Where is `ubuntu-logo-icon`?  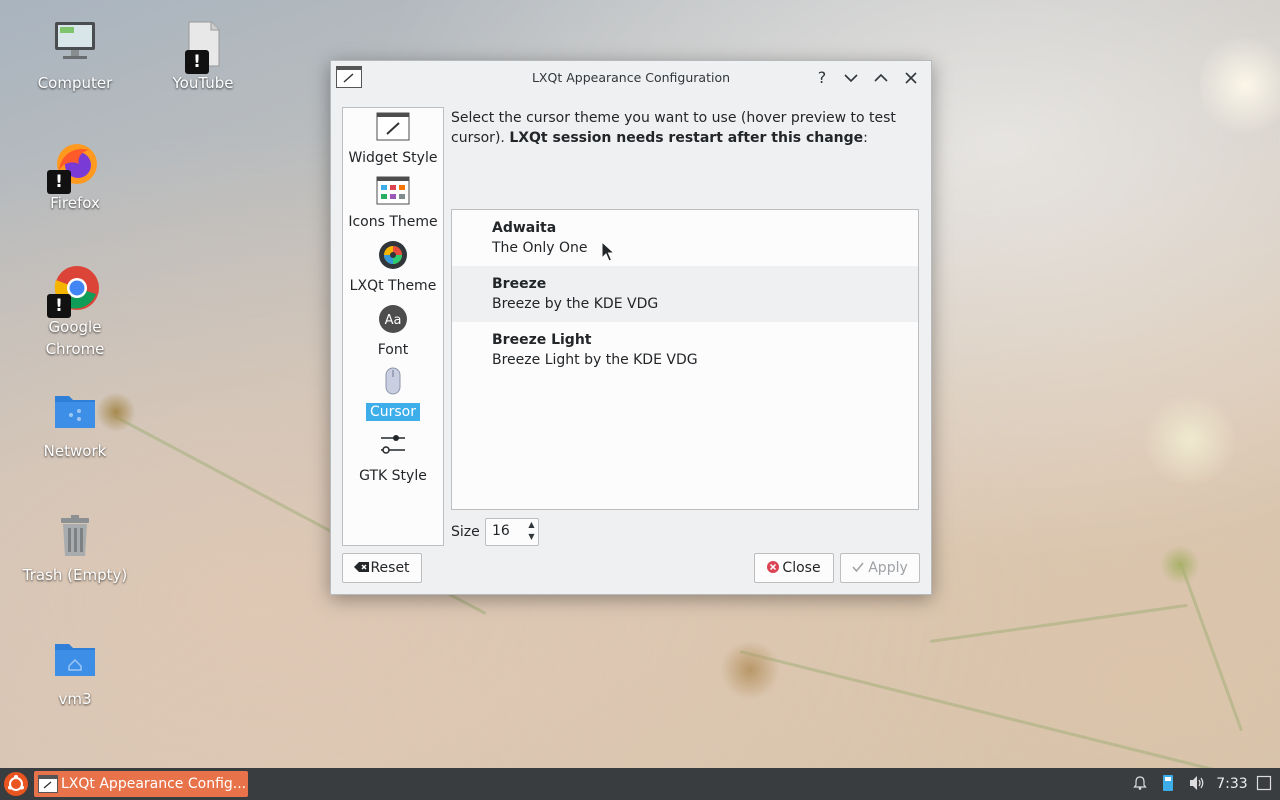 ubuntu-logo-icon is located at coordinates (16, 783).